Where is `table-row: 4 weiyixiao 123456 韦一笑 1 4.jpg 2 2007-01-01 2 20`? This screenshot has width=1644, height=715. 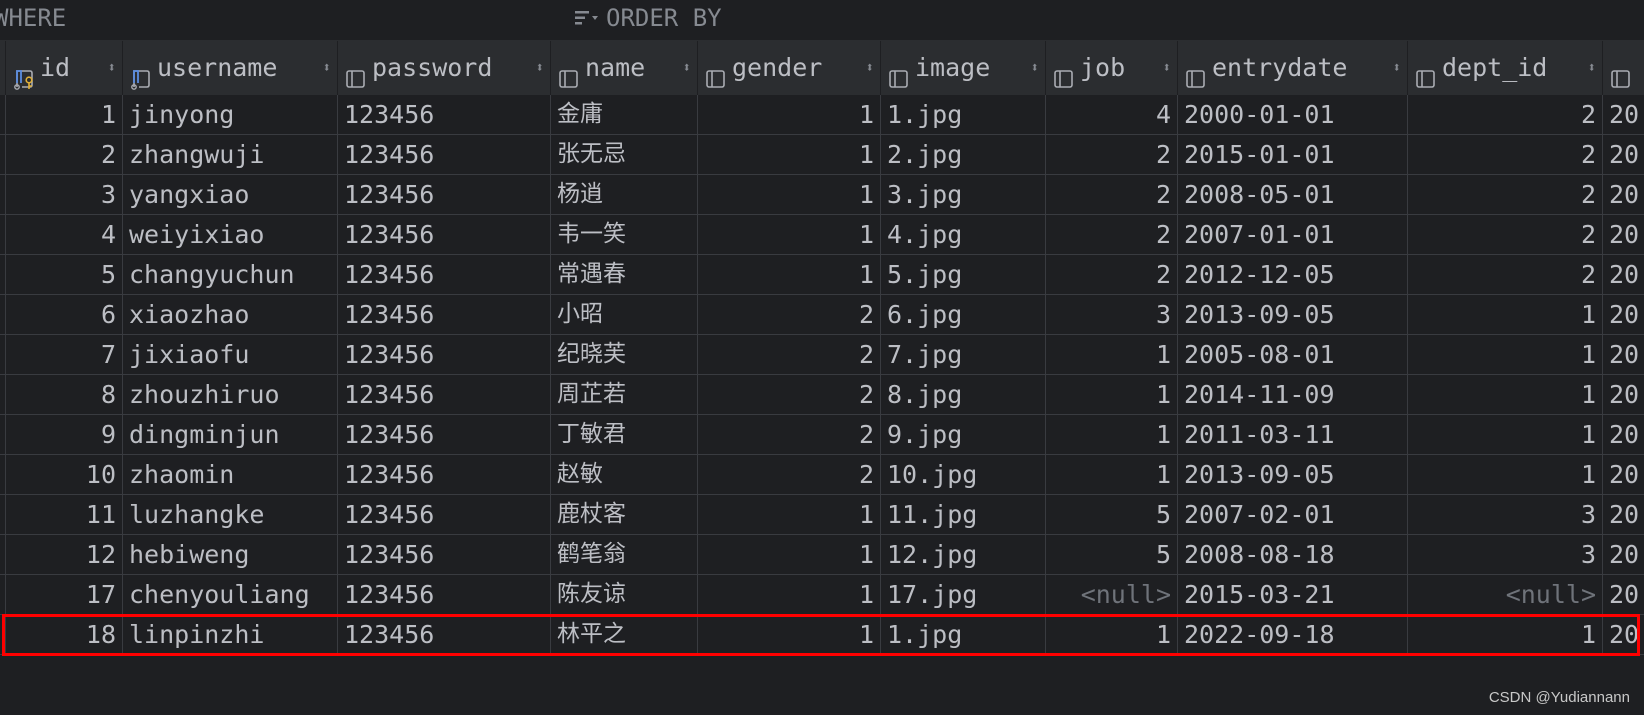 table-row: 4 weiyixiao 123456 韦一笑 1 4.jpg 2 2007-01-01 2 20 is located at coordinates (822, 235).